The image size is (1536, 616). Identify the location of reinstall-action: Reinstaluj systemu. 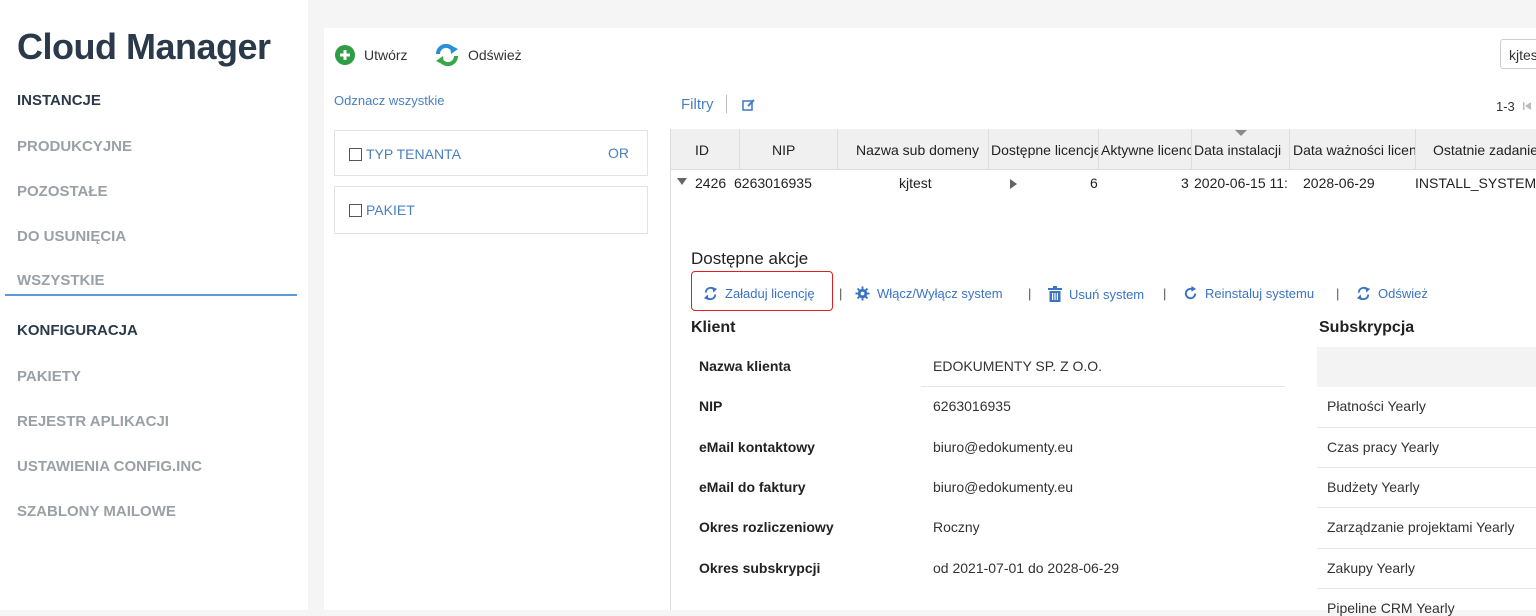
(1248, 293).